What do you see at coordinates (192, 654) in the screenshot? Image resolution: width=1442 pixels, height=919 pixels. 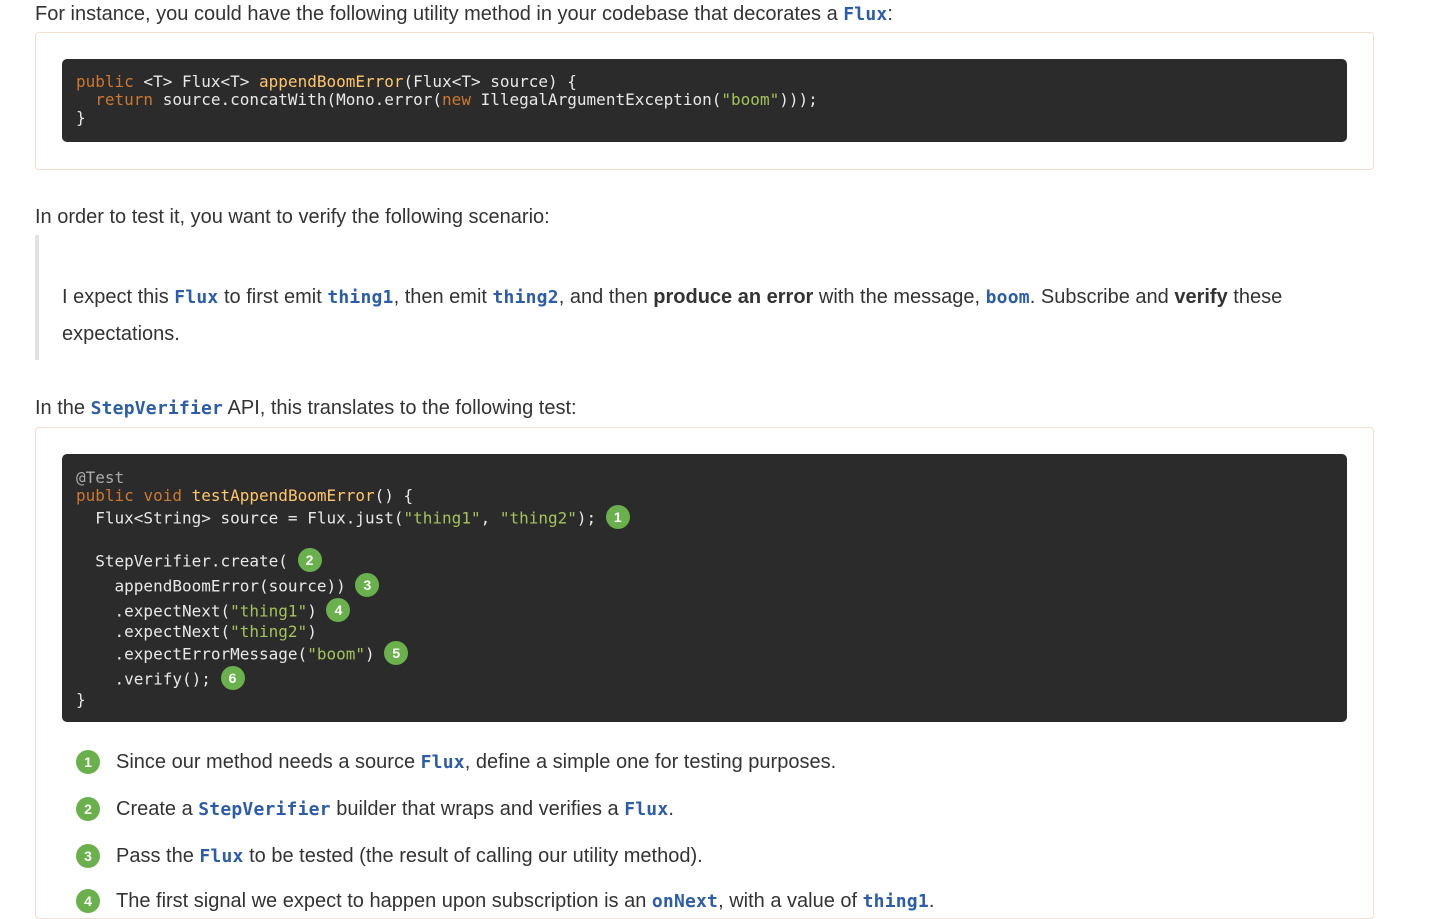 I see `code-text: .expectErrorMessage(` at bounding box center [192, 654].